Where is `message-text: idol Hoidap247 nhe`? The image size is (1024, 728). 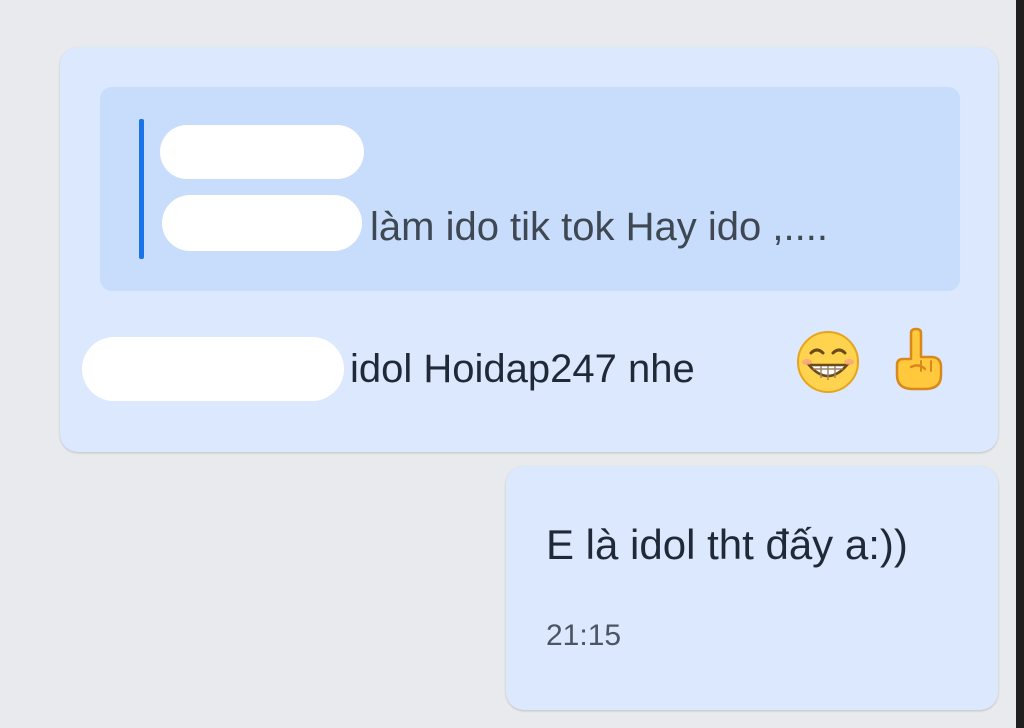 message-text: idol Hoidap247 nhe is located at coordinates (522, 369).